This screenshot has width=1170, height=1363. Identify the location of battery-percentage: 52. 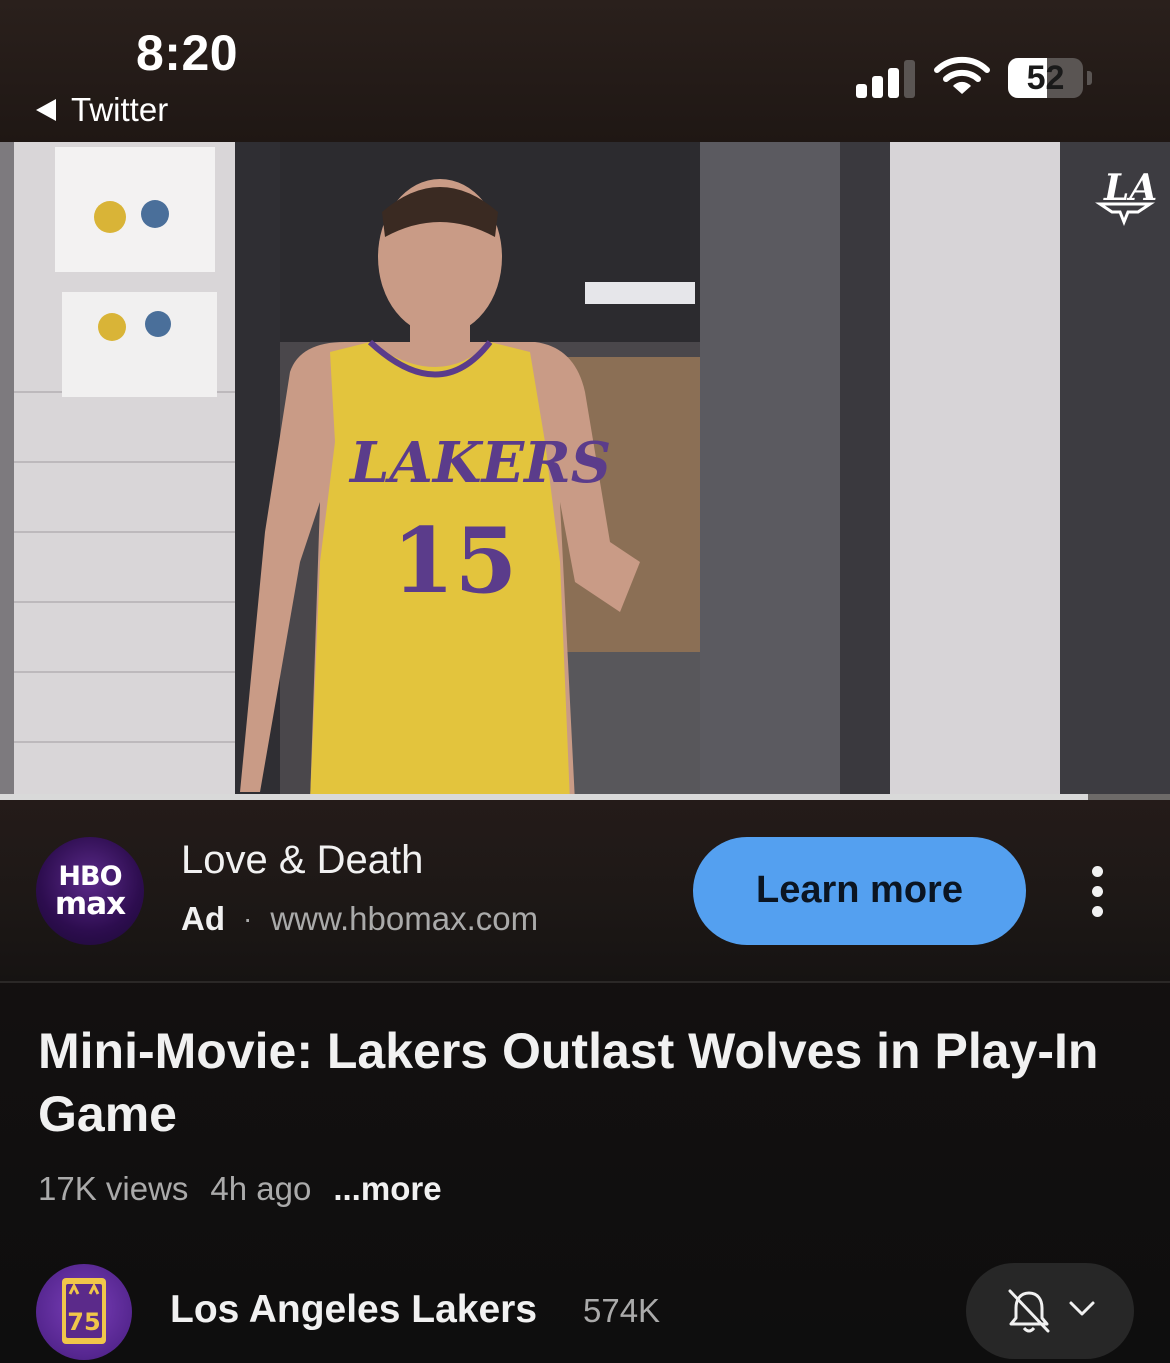
(1045, 78).